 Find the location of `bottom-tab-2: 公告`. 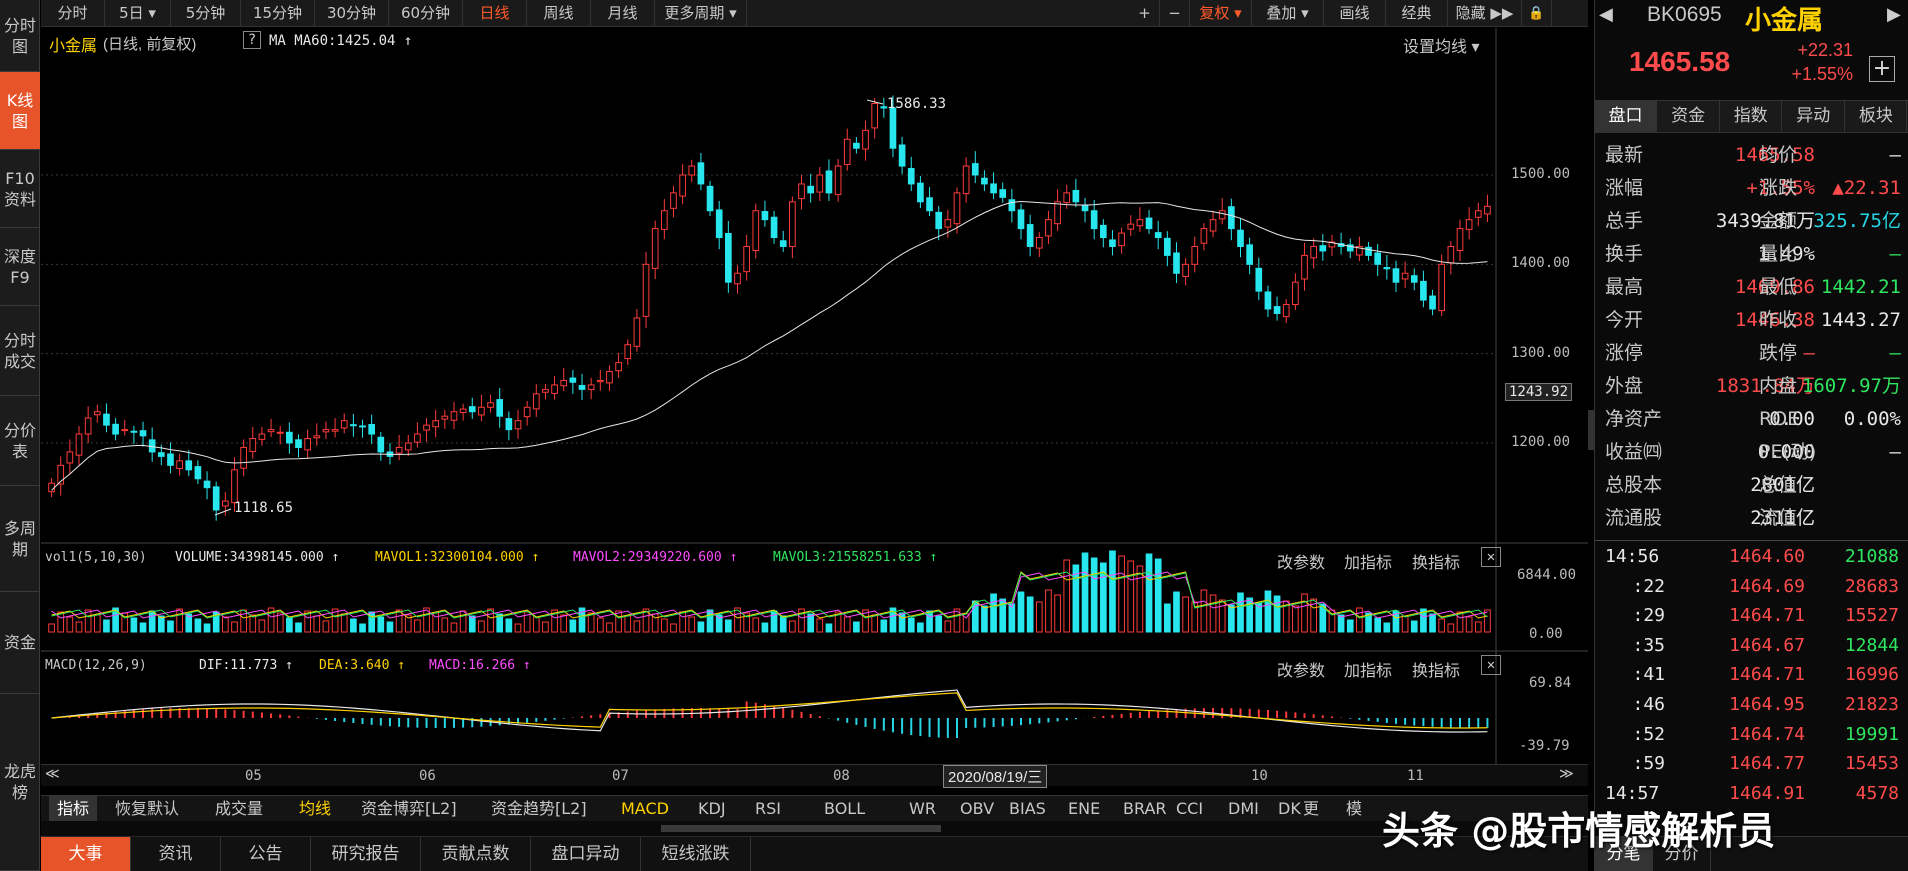

bottom-tab-2: 公告 is located at coordinates (266, 854).